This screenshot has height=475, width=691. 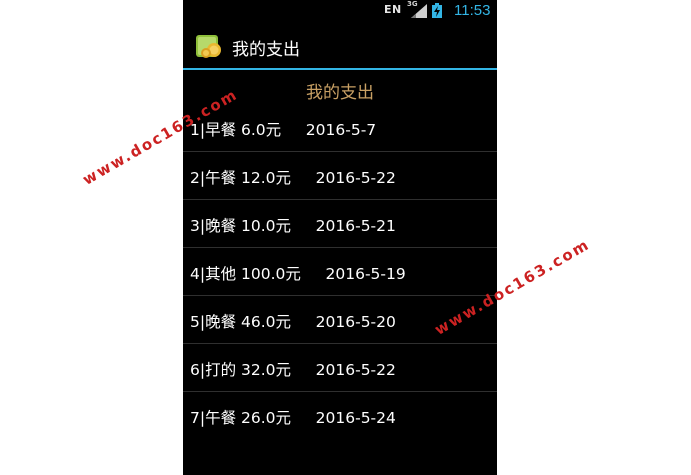 I want to click on list-item: 5|晚餐 46.0元 2016-5-20, so click(x=340, y=320).